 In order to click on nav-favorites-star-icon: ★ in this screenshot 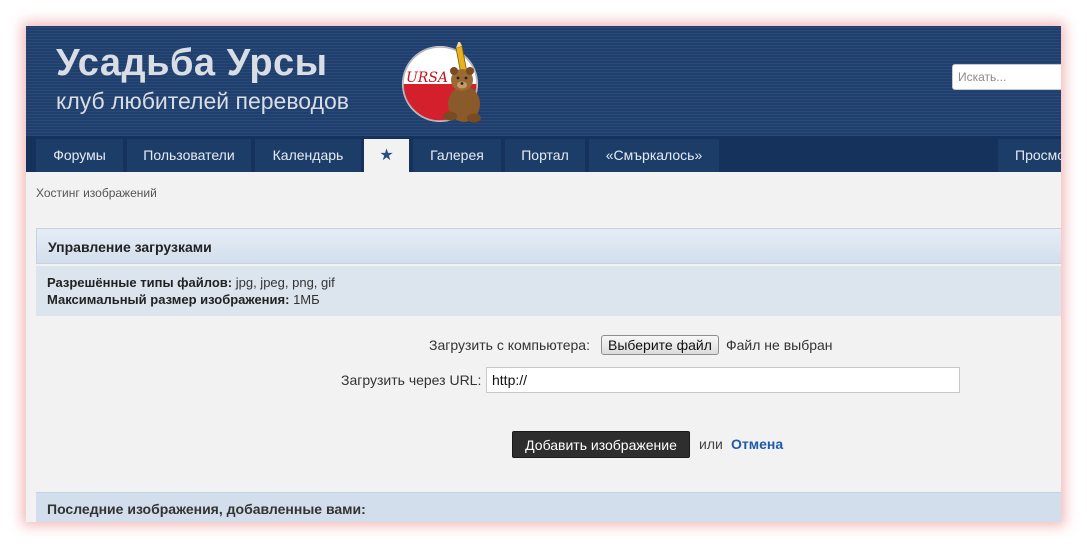, I will do `click(386, 155)`.